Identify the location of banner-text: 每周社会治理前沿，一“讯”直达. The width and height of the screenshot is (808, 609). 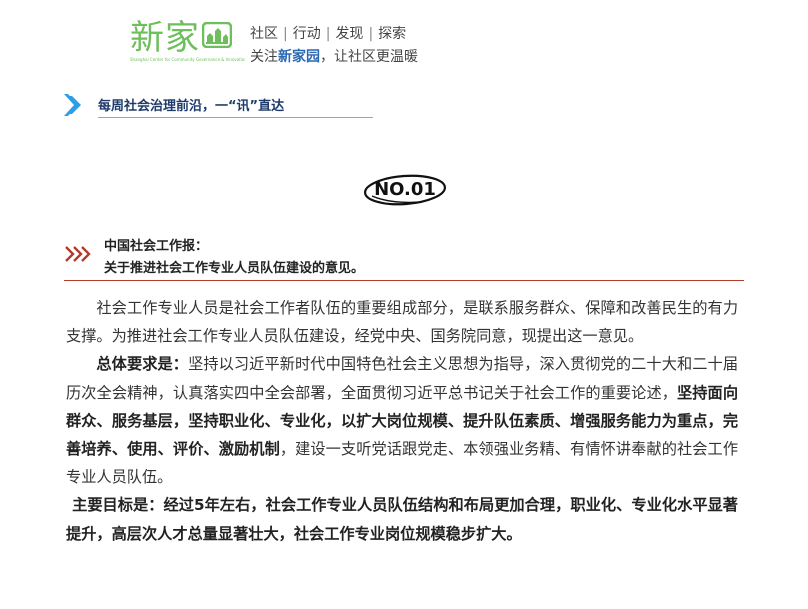
(191, 106).